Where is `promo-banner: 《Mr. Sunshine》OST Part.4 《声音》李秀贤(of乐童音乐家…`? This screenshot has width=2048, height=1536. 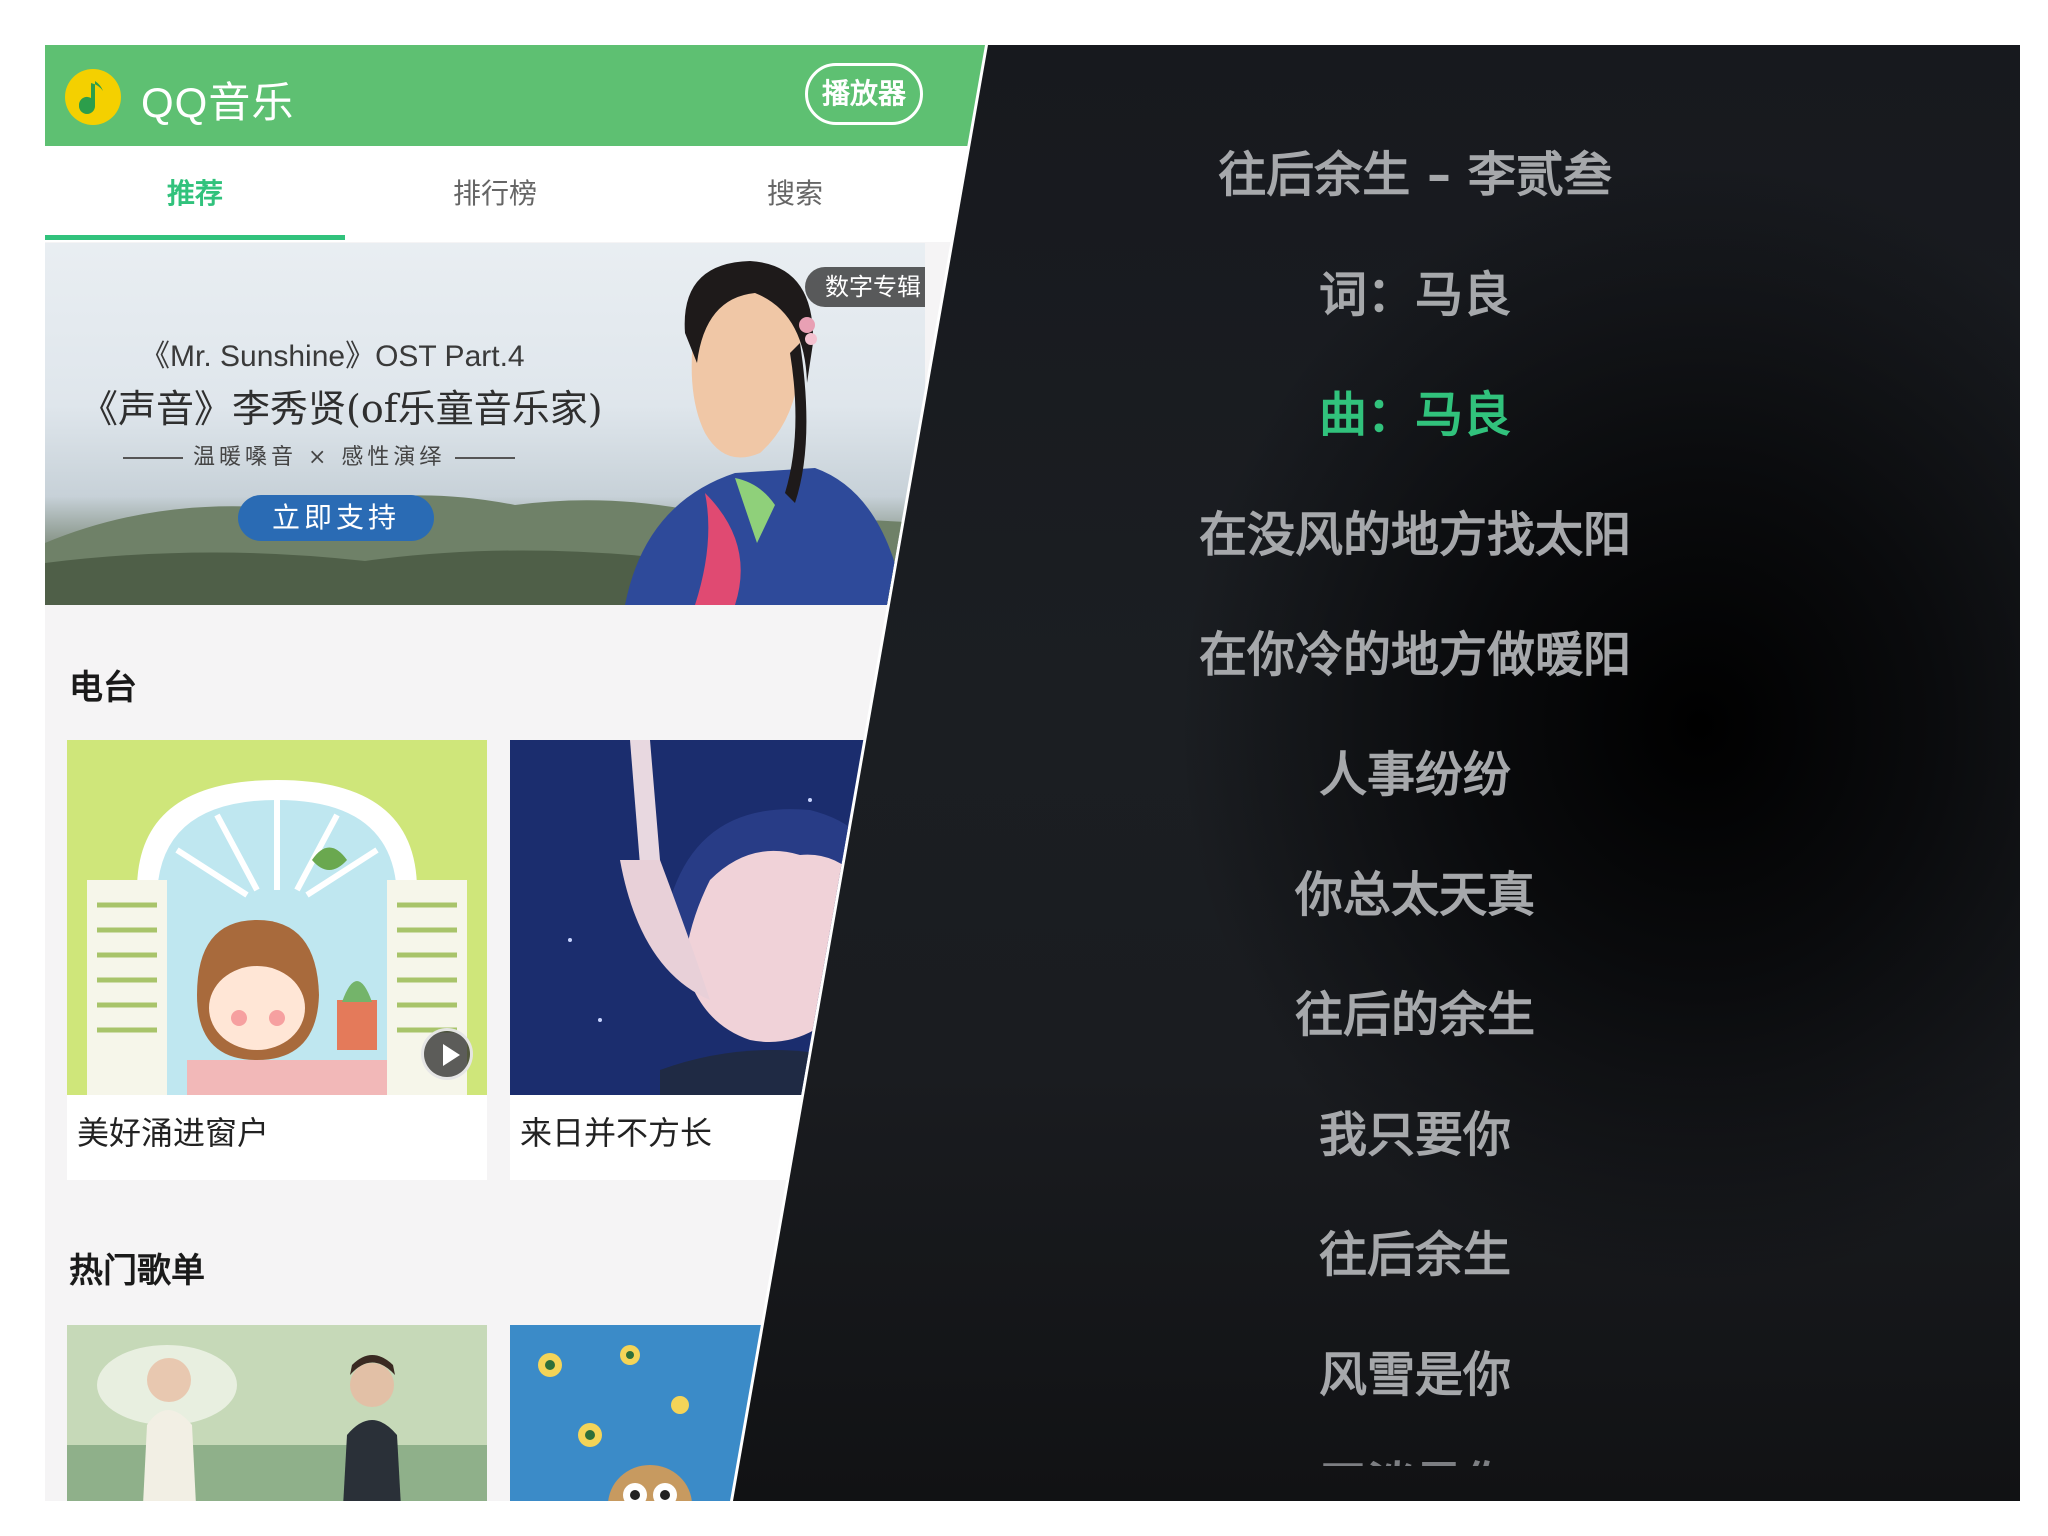
promo-banner: 《Mr. Sunshine》OST Part.4 《声音》李秀贤(of乐童音乐家… is located at coordinates (485, 424).